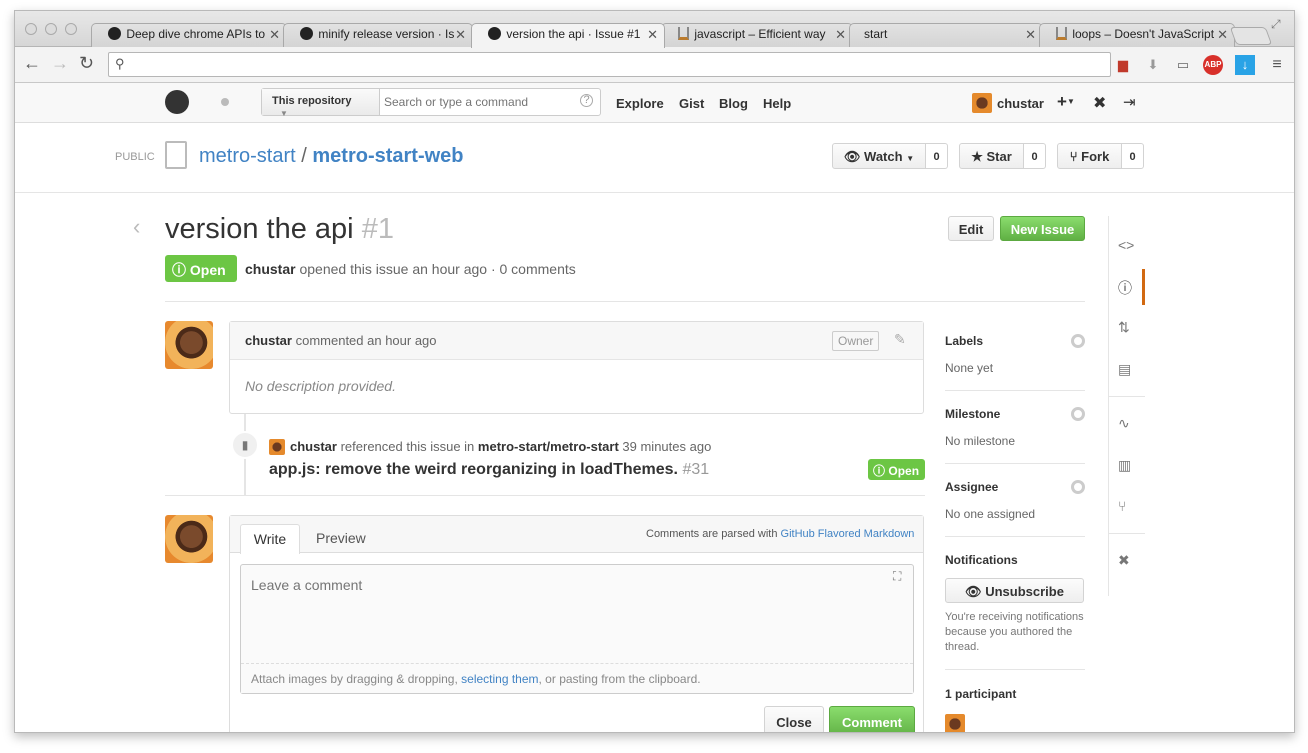 Image resolution: width=1308 pixels, height=753 pixels. Describe the element at coordinates (136, 227) in the screenshot. I see `chevron-left-icon: ‹` at that location.